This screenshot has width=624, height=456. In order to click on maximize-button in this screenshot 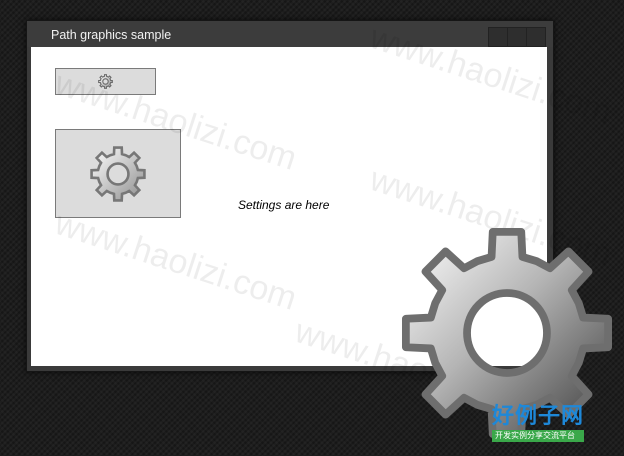, I will do `click(517, 37)`.